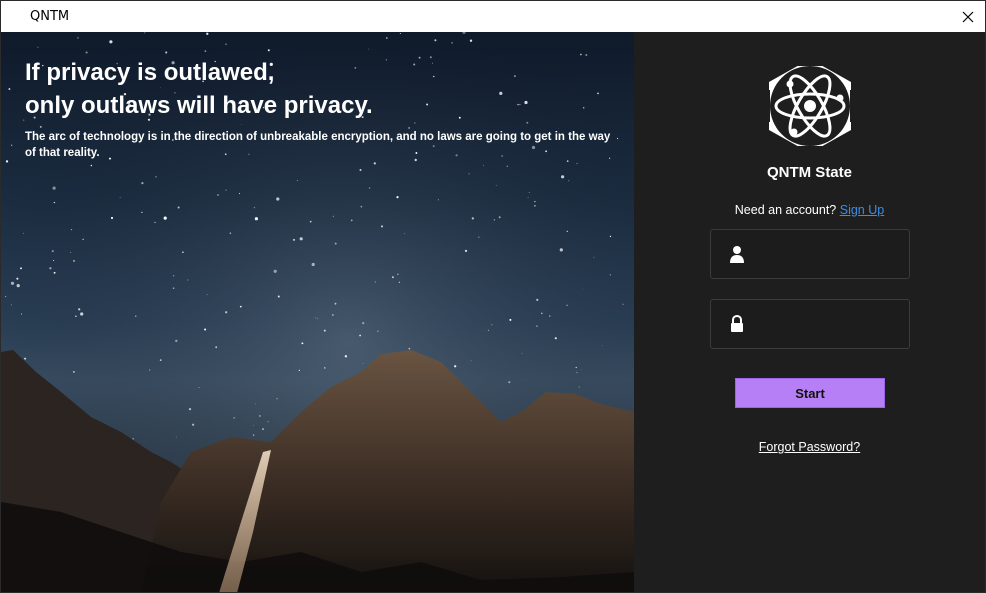 The width and height of the screenshot is (986, 593). Describe the element at coordinates (862, 210) in the screenshot. I see `signup-link: Sign Up` at that location.